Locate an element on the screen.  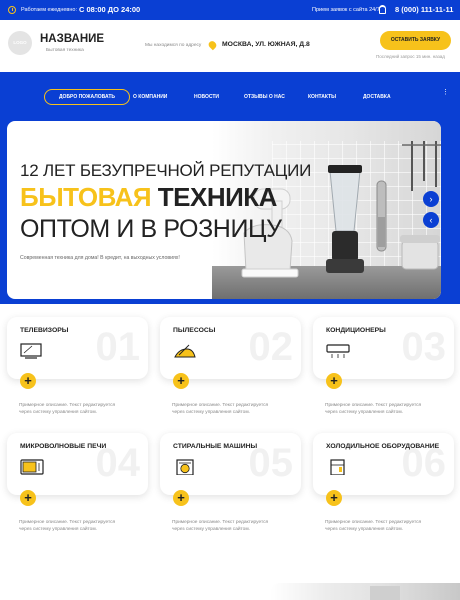
nav-item-about: О КОМПАНИИ is located at coordinates (150, 97).